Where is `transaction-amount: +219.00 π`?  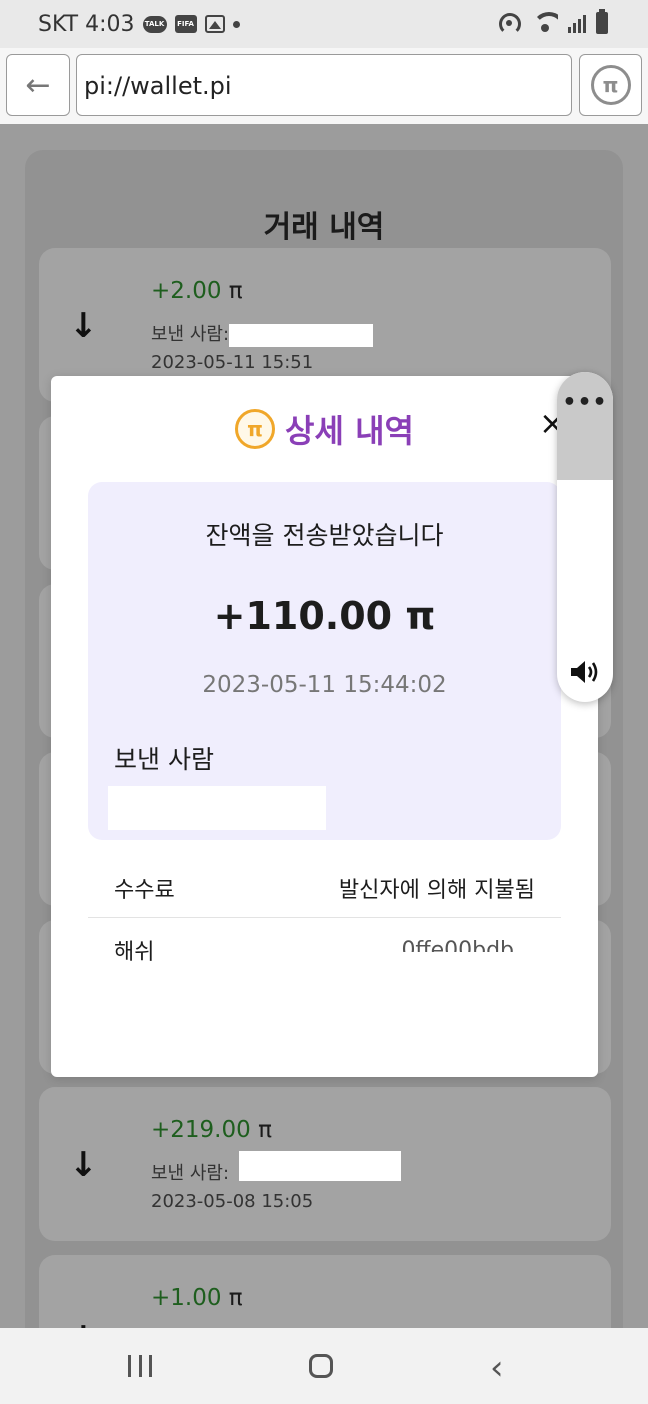
transaction-amount: +219.00 π is located at coordinates (211, 1130).